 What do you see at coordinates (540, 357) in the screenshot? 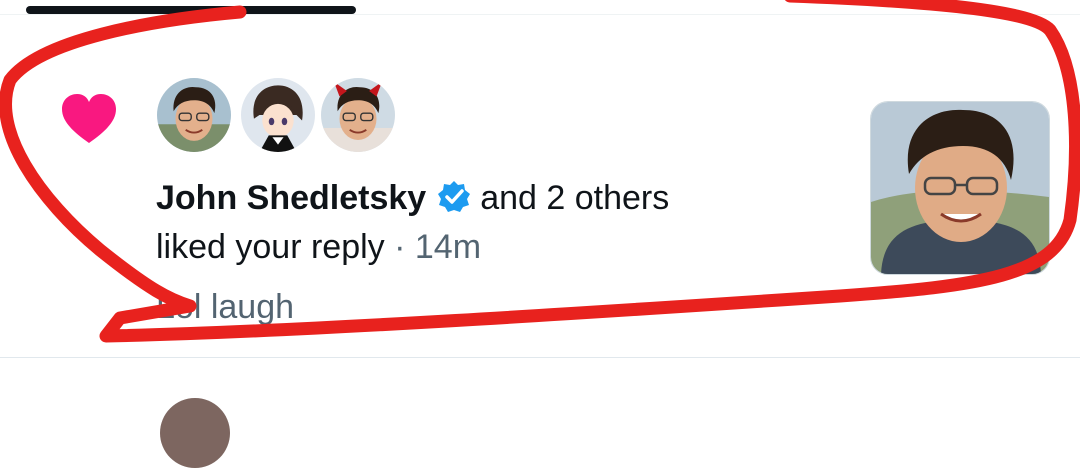
I see `list-divider` at bounding box center [540, 357].